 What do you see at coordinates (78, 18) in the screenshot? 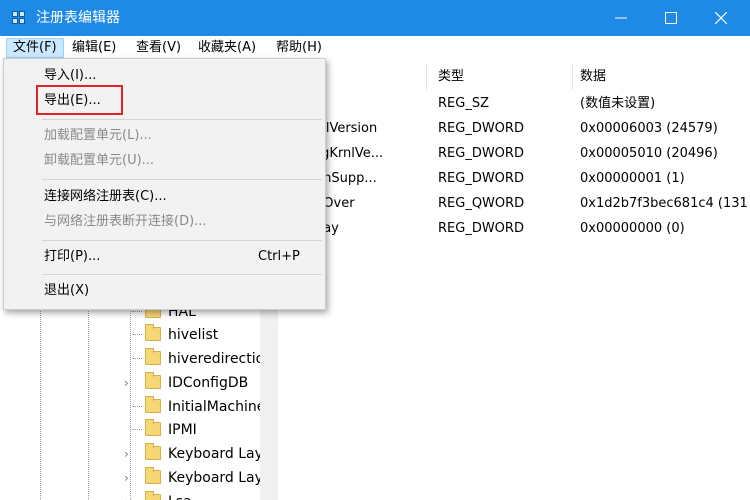
I see `window-title: 注册表编辑器` at bounding box center [78, 18].